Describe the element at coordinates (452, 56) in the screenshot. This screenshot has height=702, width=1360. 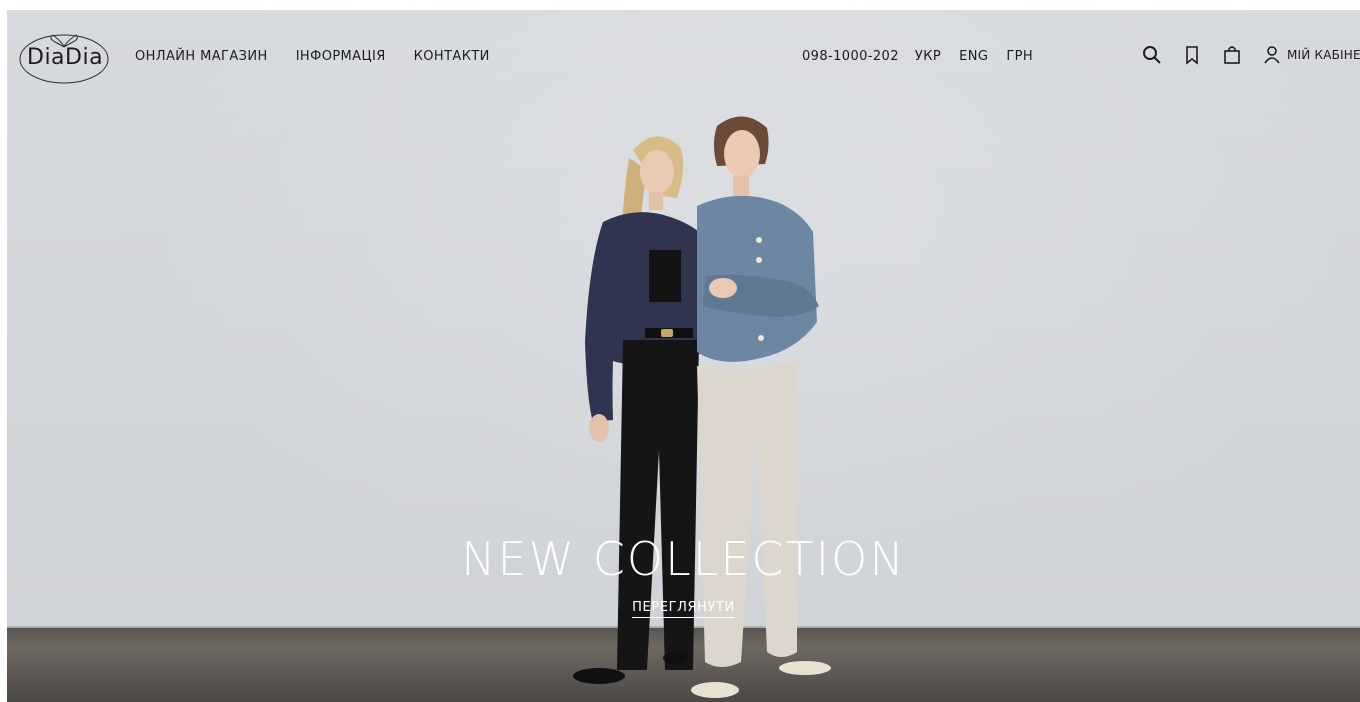
I see `nav-contacts: КОНТАКТИ` at that location.